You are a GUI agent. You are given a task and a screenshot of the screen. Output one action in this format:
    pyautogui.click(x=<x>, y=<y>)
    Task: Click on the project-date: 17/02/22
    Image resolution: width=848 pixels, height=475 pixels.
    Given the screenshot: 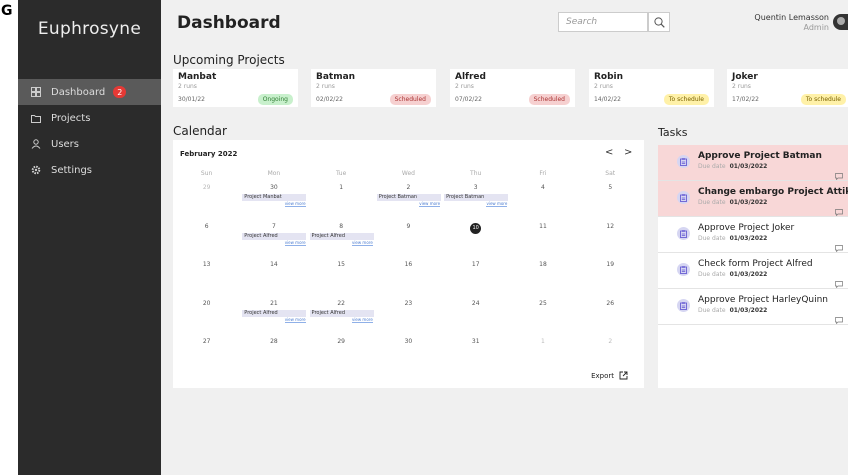 What is the action you would take?
    pyautogui.click(x=745, y=99)
    